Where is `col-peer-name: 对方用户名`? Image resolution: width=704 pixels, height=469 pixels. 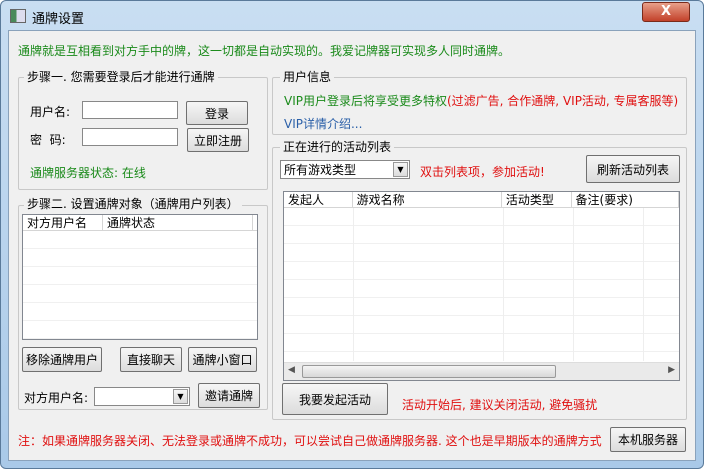 col-peer-name: 对方用户名 is located at coordinates (63, 222).